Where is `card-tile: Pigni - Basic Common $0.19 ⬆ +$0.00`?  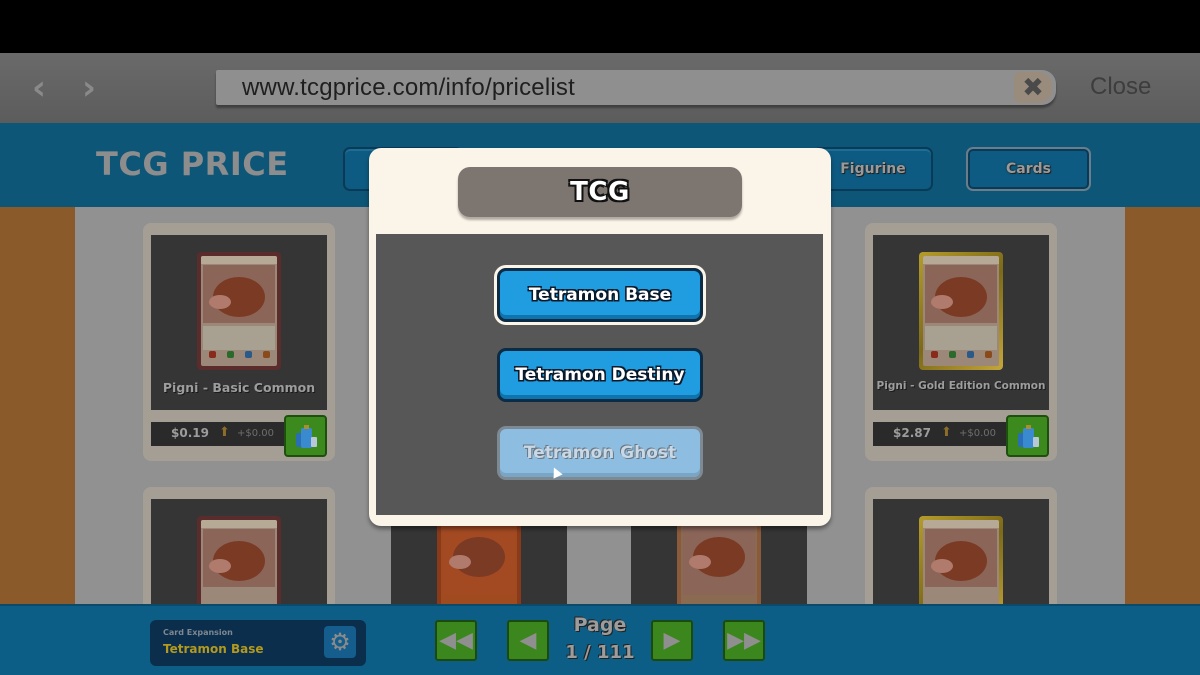
card-tile: Pigni - Basic Common $0.19 ⬆ +$0.00 is located at coordinates (239, 342).